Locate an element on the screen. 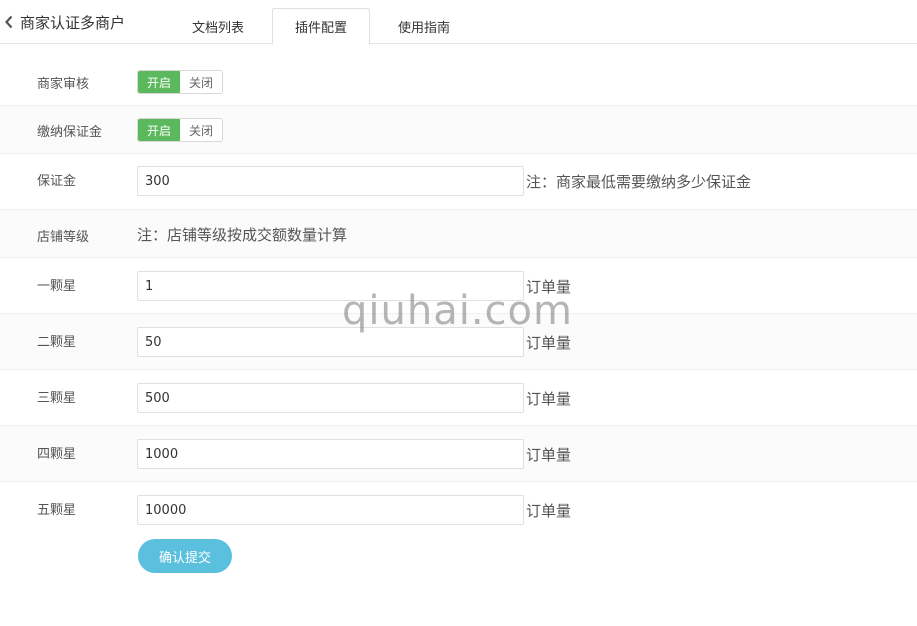  form-row-merchant-review: 商家审核 开启 关闭 is located at coordinates (458, 82).